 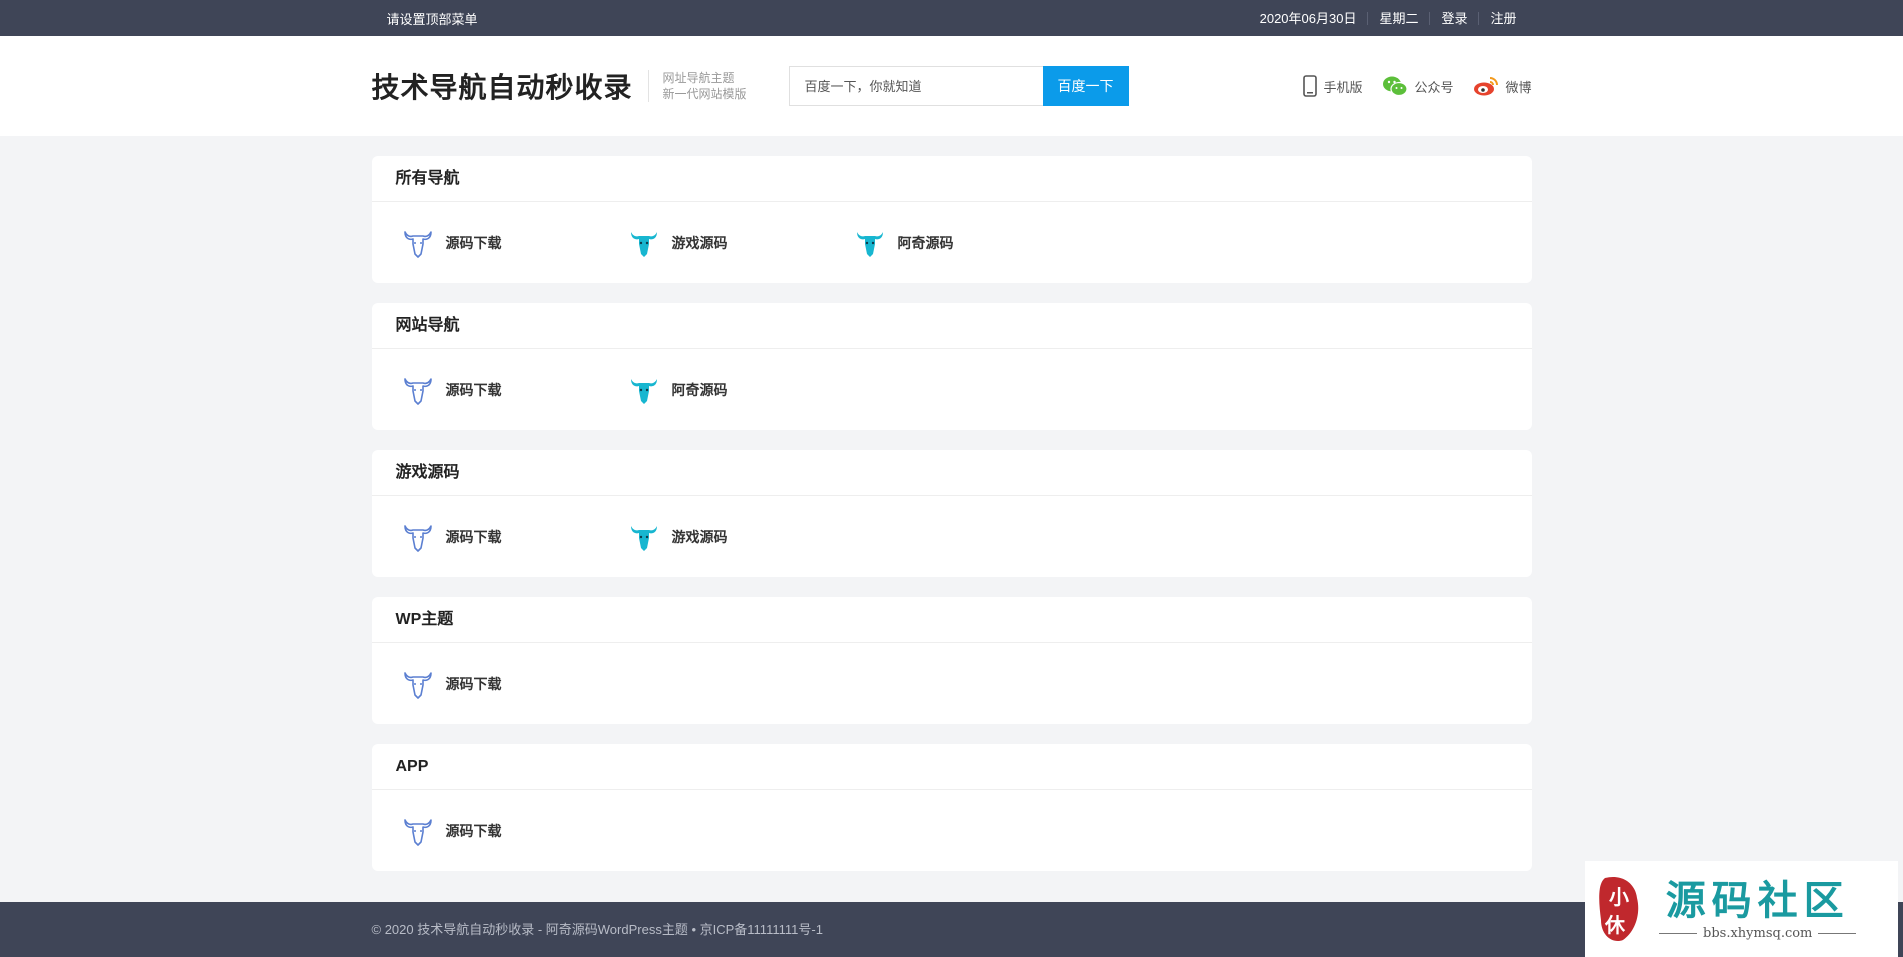 What do you see at coordinates (1757, 900) in the screenshot?
I see `watermark-title: 源码社区` at bounding box center [1757, 900].